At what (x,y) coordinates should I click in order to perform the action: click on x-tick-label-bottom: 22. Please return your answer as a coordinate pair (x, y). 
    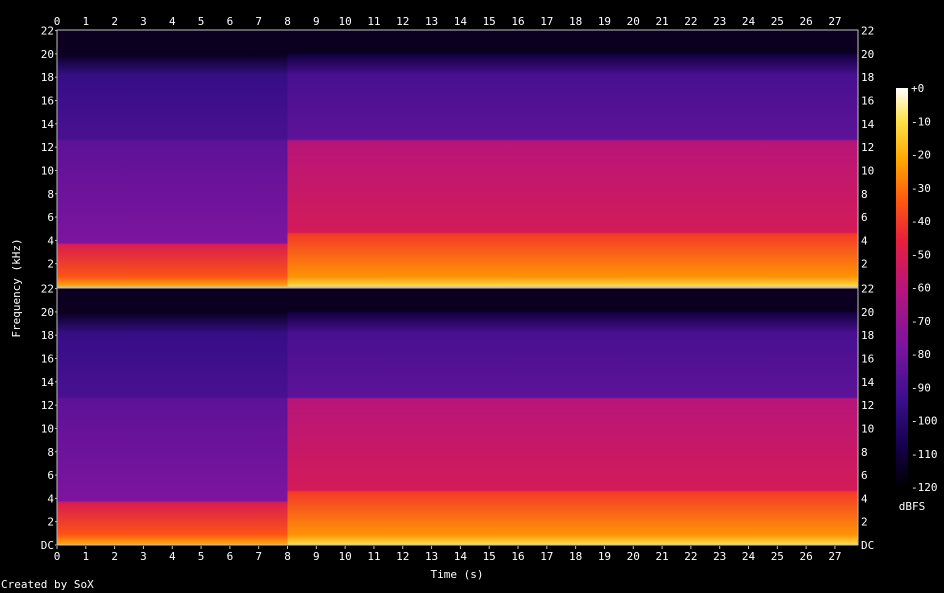
    Looking at the image, I should click on (690, 556).